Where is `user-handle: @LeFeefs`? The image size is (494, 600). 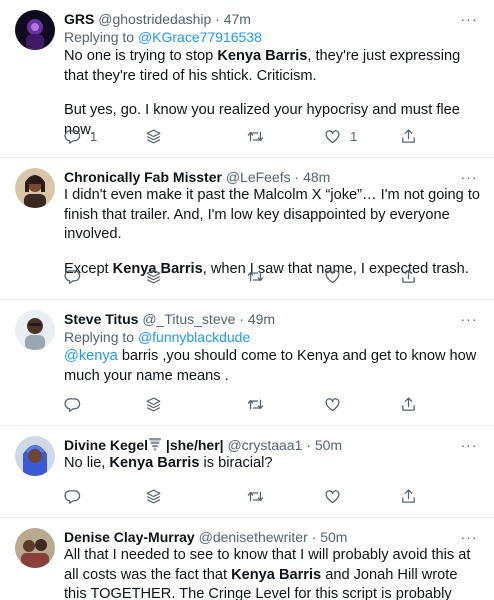 user-handle: @LeFeefs is located at coordinates (258, 177).